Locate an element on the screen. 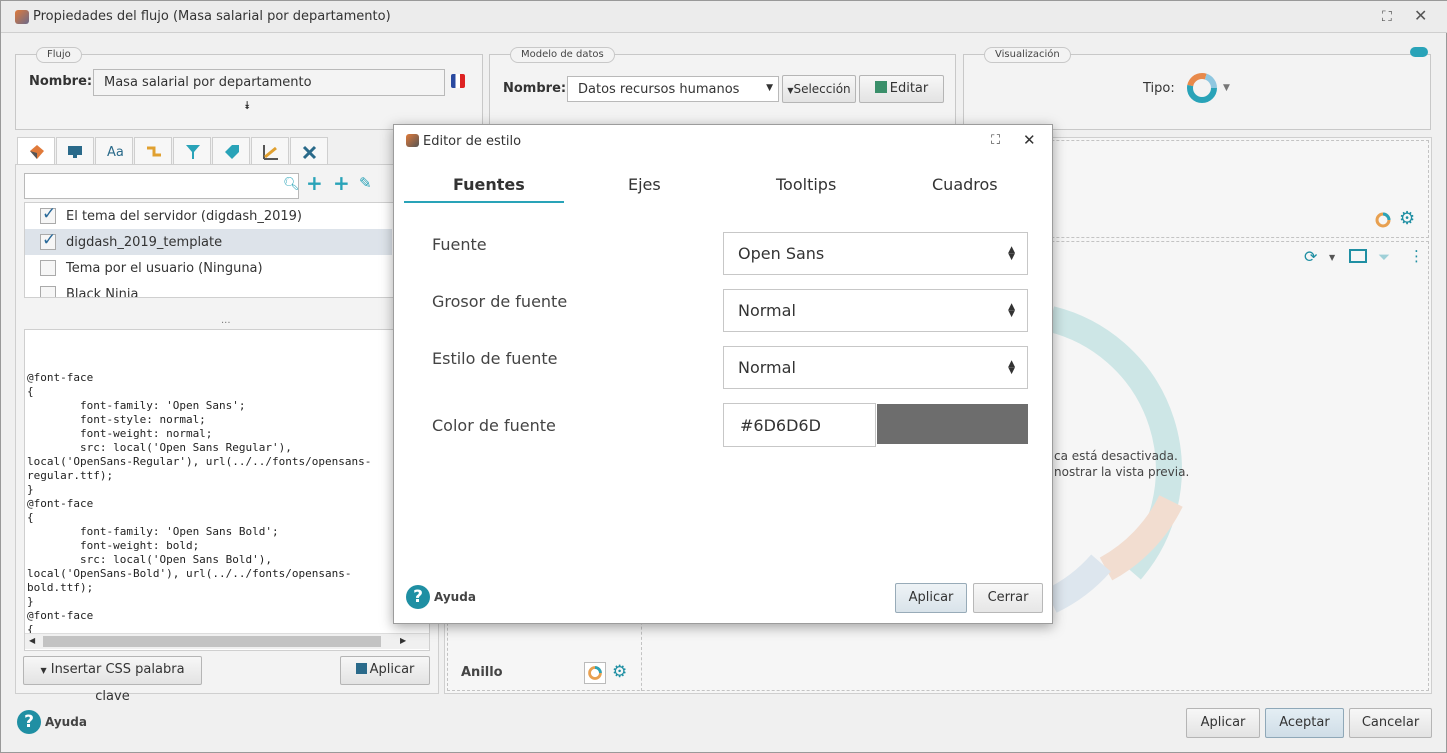 This screenshot has width=1447, height=753. font-weight-select: Normal ▲ ▼ is located at coordinates (875, 310).